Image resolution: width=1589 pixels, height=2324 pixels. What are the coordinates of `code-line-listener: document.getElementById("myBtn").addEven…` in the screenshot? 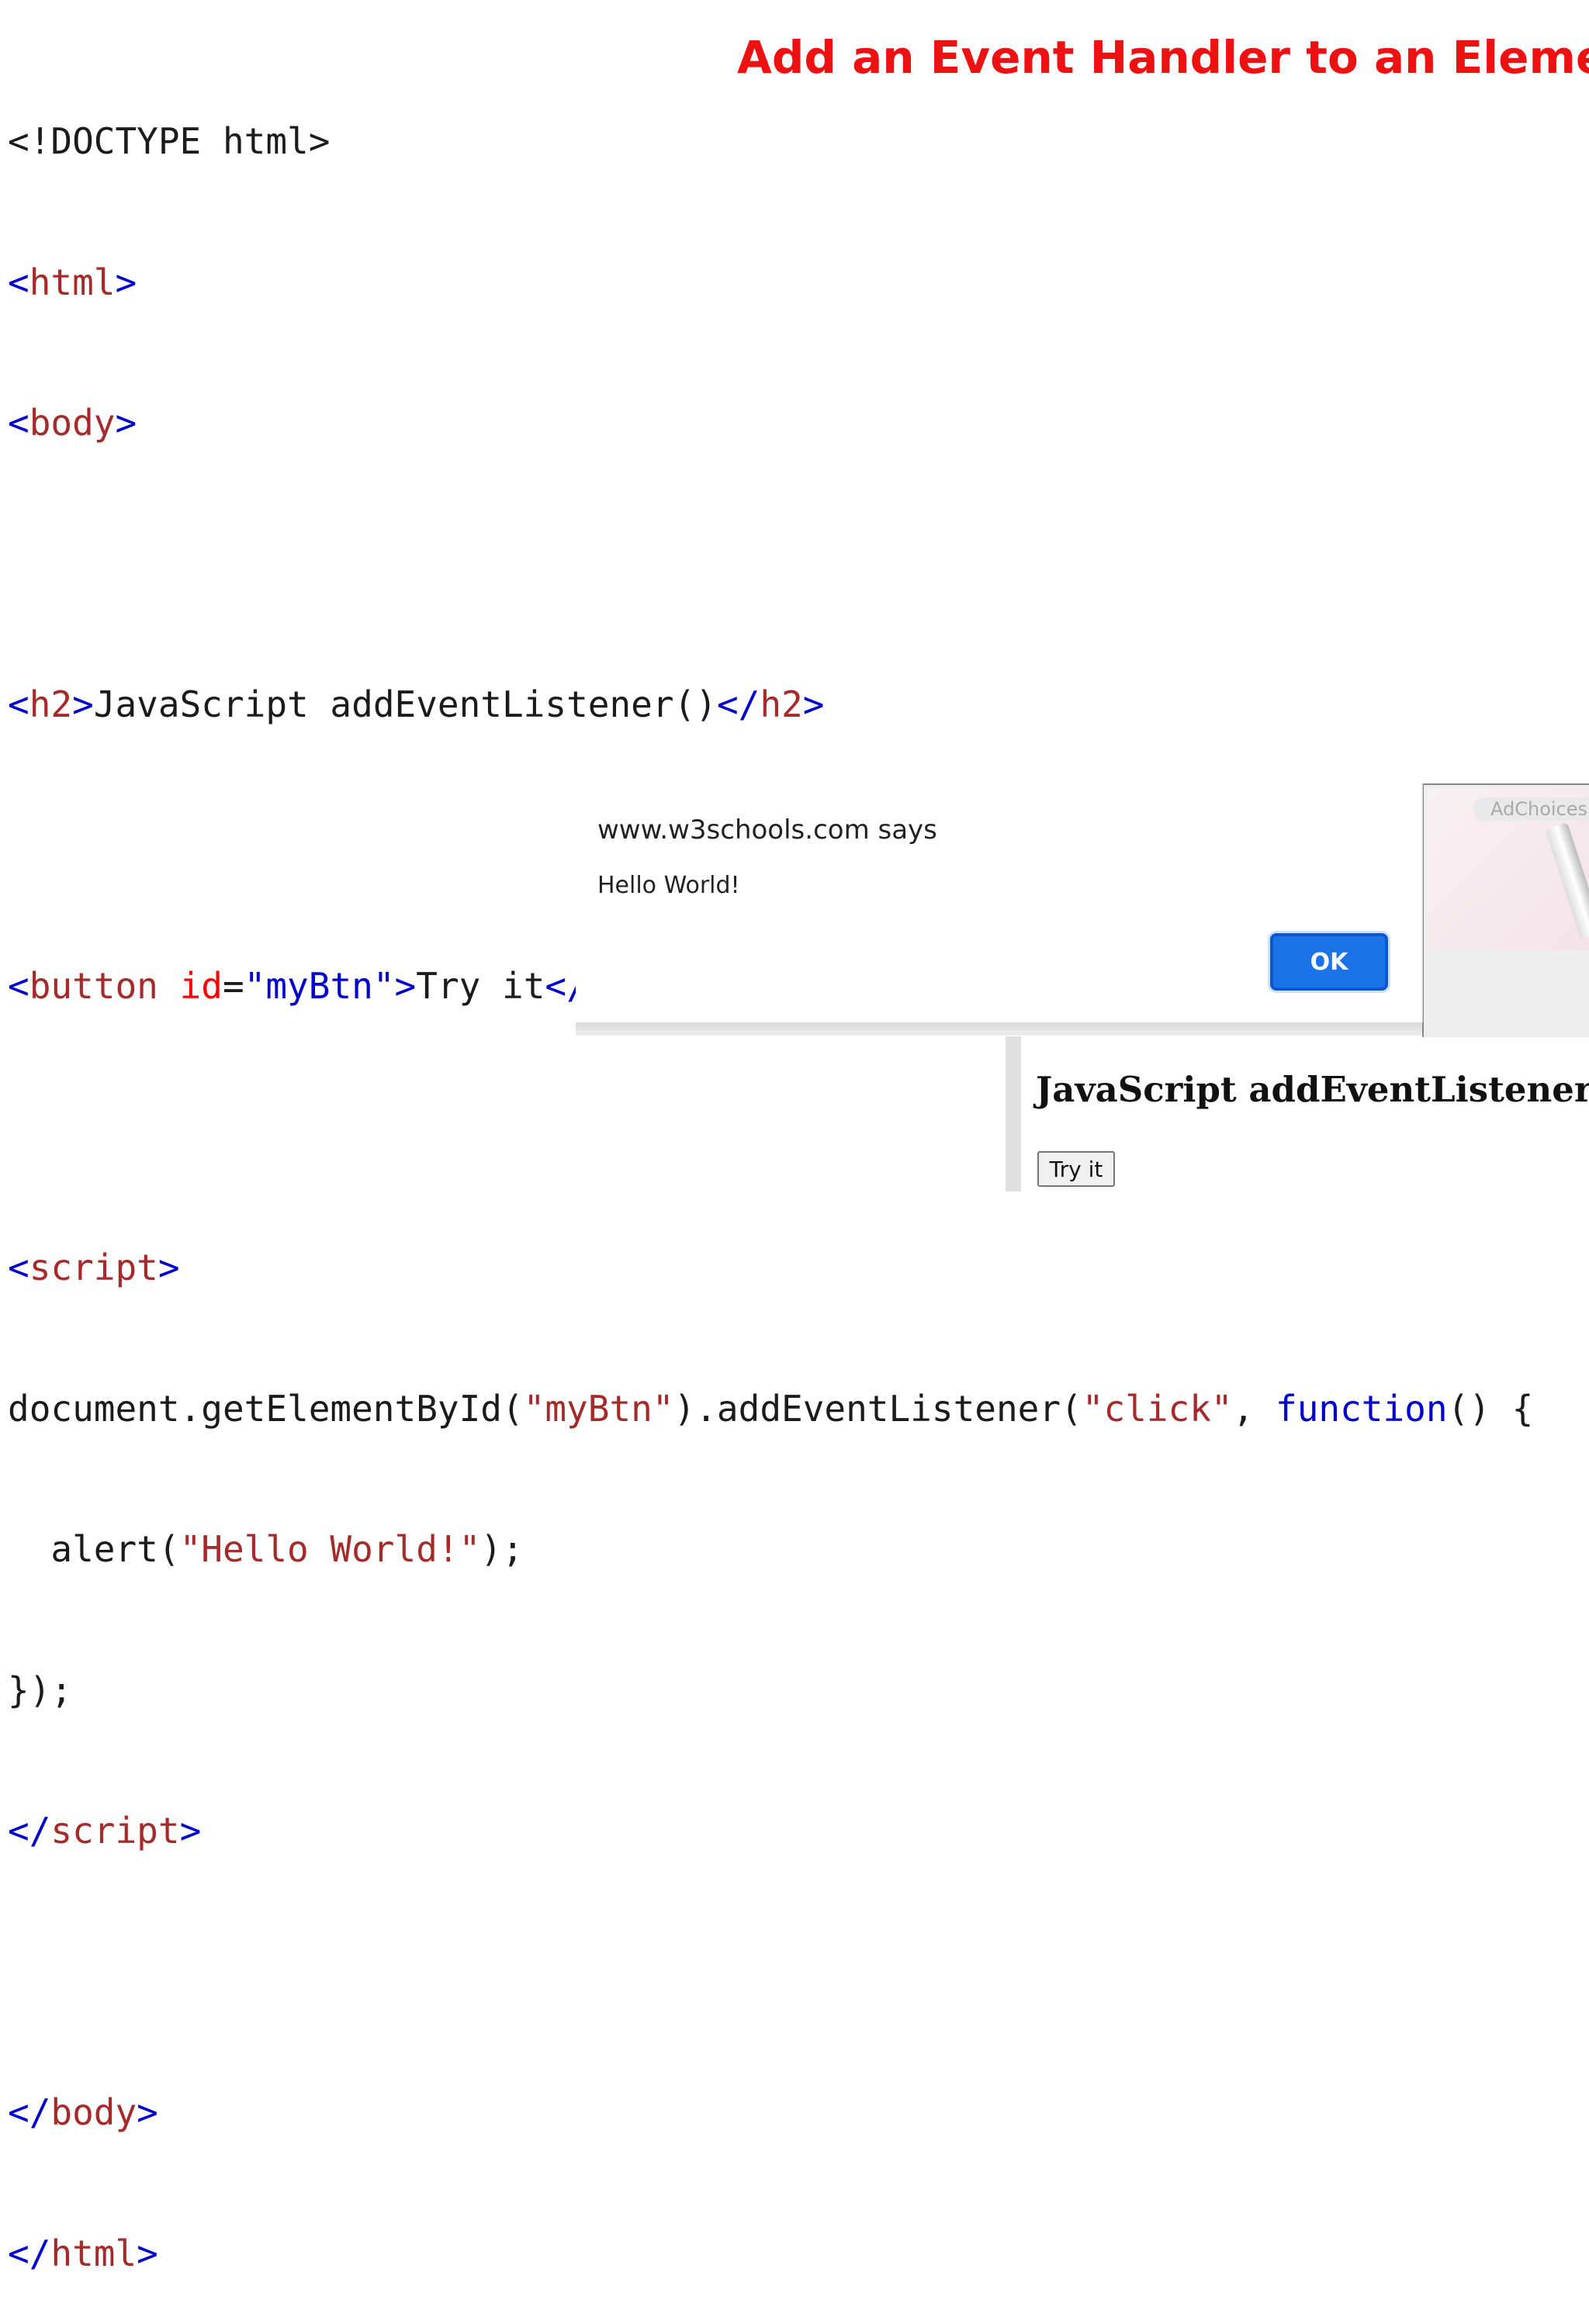 It's located at (771, 1409).